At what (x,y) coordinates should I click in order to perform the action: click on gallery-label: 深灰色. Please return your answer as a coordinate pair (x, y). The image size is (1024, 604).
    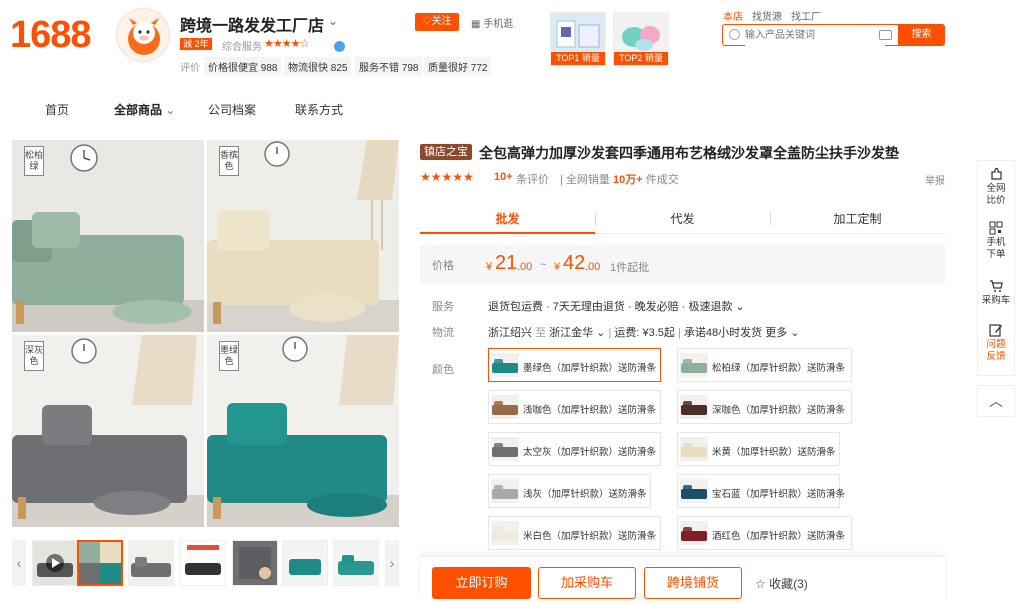
    Looking at the image, I should click on (34, 356).